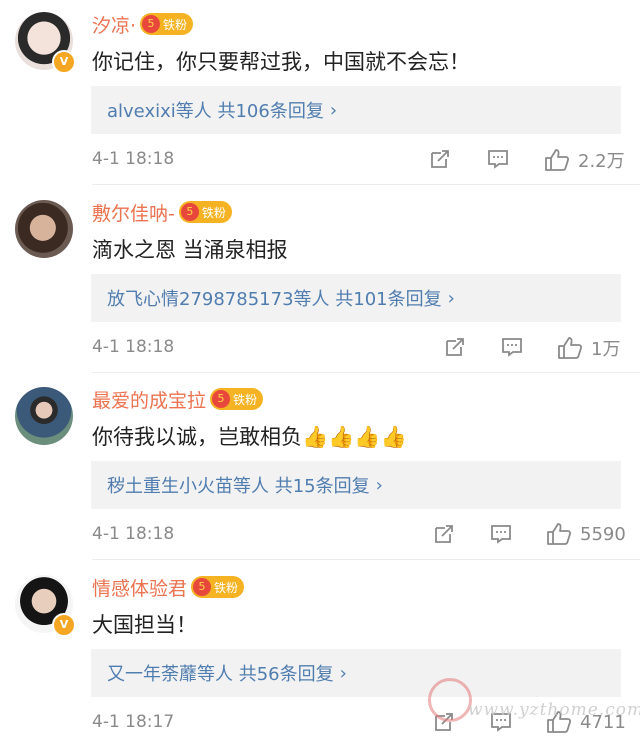 The width and height of the screenshot is (640, 745). What do you see at coordinates (144, 625) in the screenshot?
I see `comment-text: 大国担当！` at bounding box center [144, 625].